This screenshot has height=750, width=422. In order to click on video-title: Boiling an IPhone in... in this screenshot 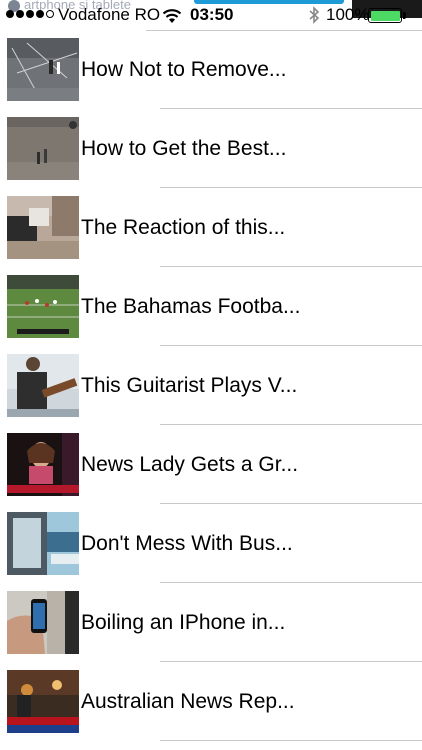, I will do `click(183, 622)`.